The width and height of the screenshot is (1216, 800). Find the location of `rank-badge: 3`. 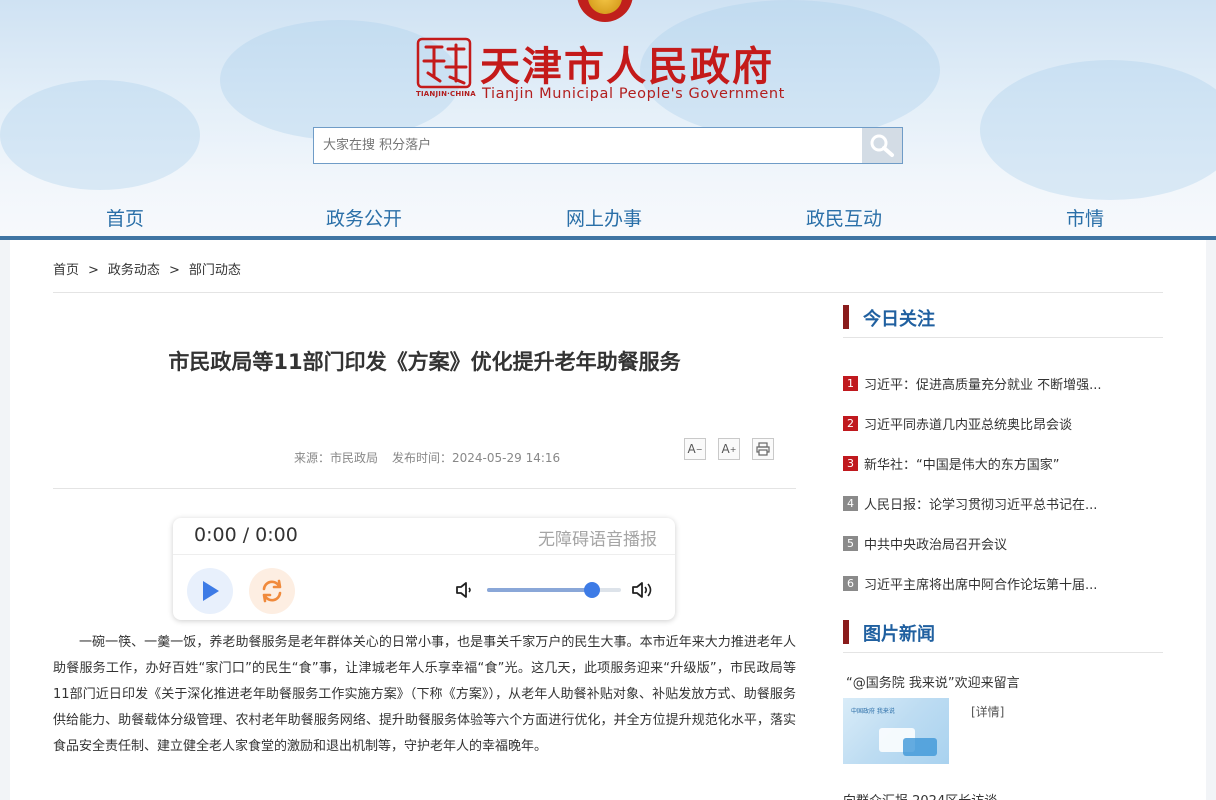

rank-badge: 3 is located at coordinates (850, 463).